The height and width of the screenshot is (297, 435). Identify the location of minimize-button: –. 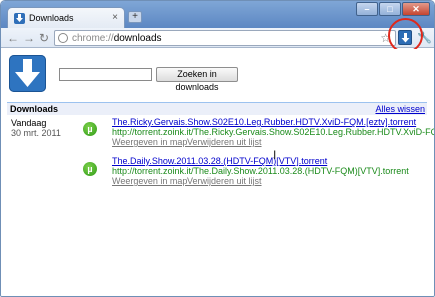
(367, 9).